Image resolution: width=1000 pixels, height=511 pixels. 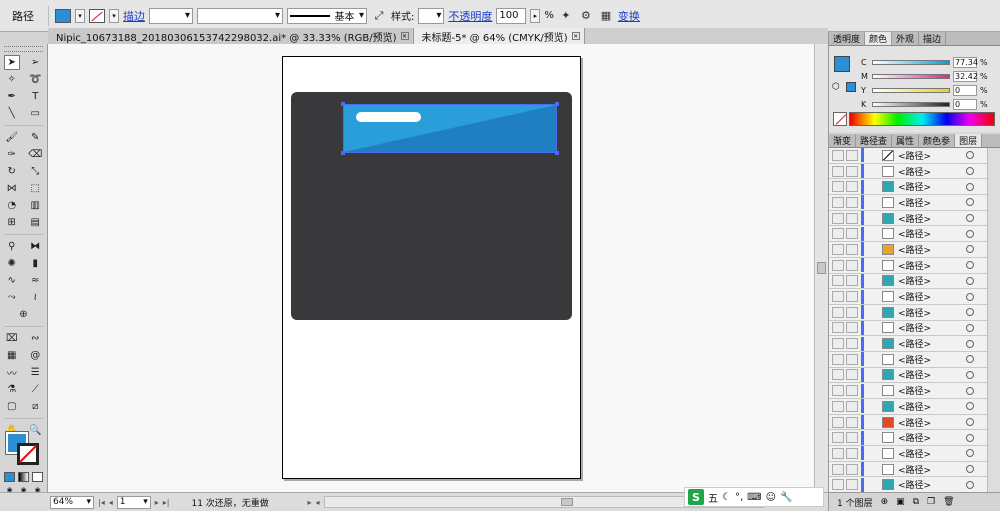 I want to click on stroke-link: 描边, so click(x=134, y=16).